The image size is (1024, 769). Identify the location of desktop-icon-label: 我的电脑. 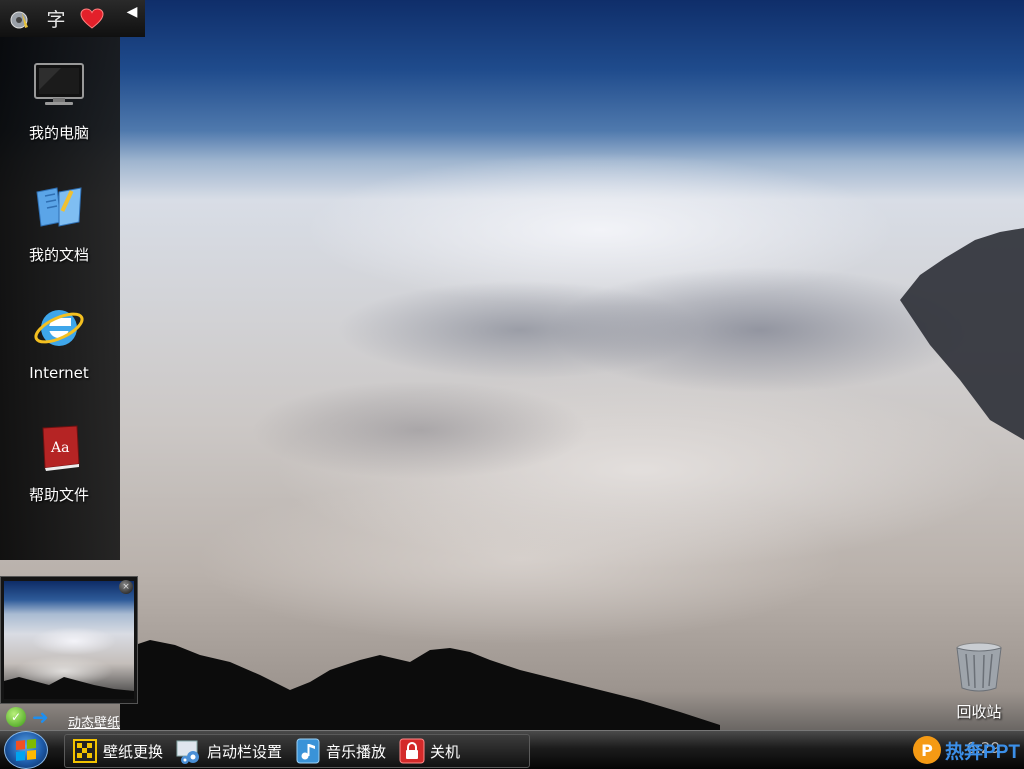
(58, 133).